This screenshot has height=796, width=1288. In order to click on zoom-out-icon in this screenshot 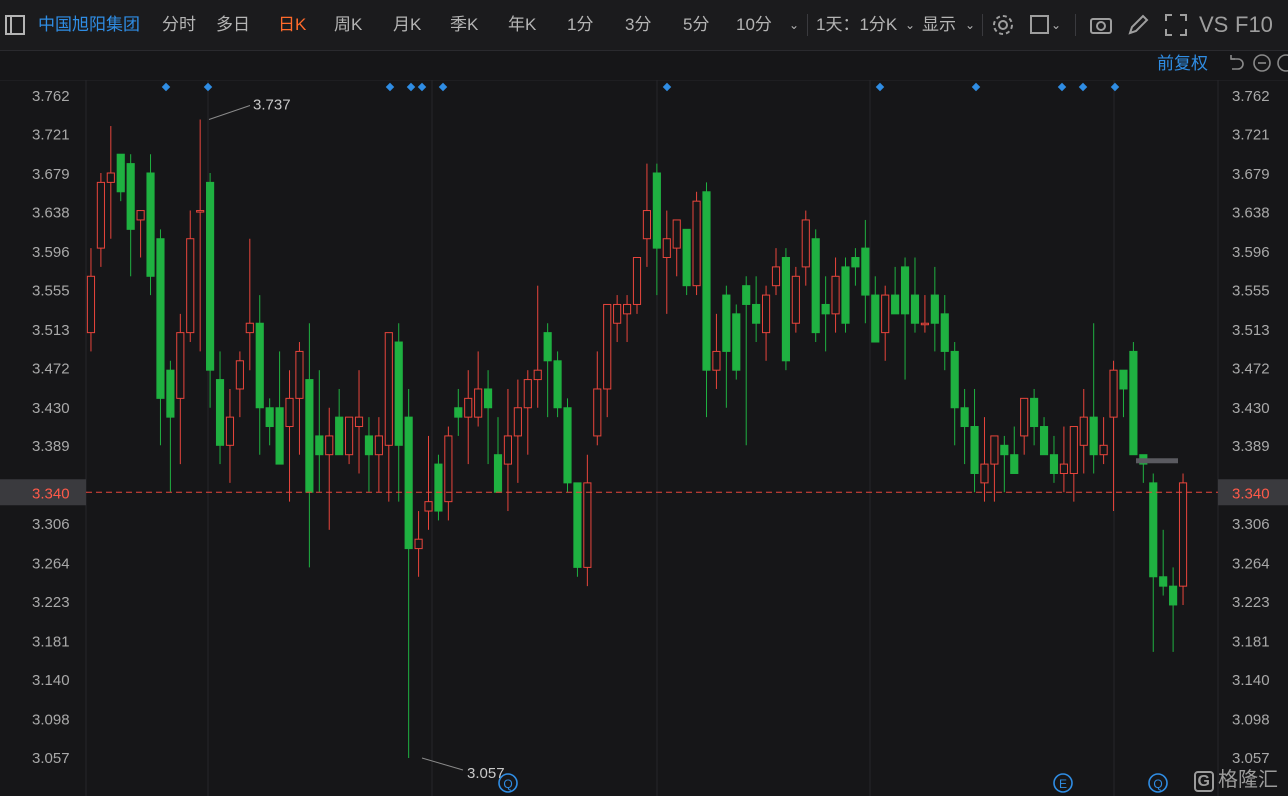, I will do `click(1262, 63)`.